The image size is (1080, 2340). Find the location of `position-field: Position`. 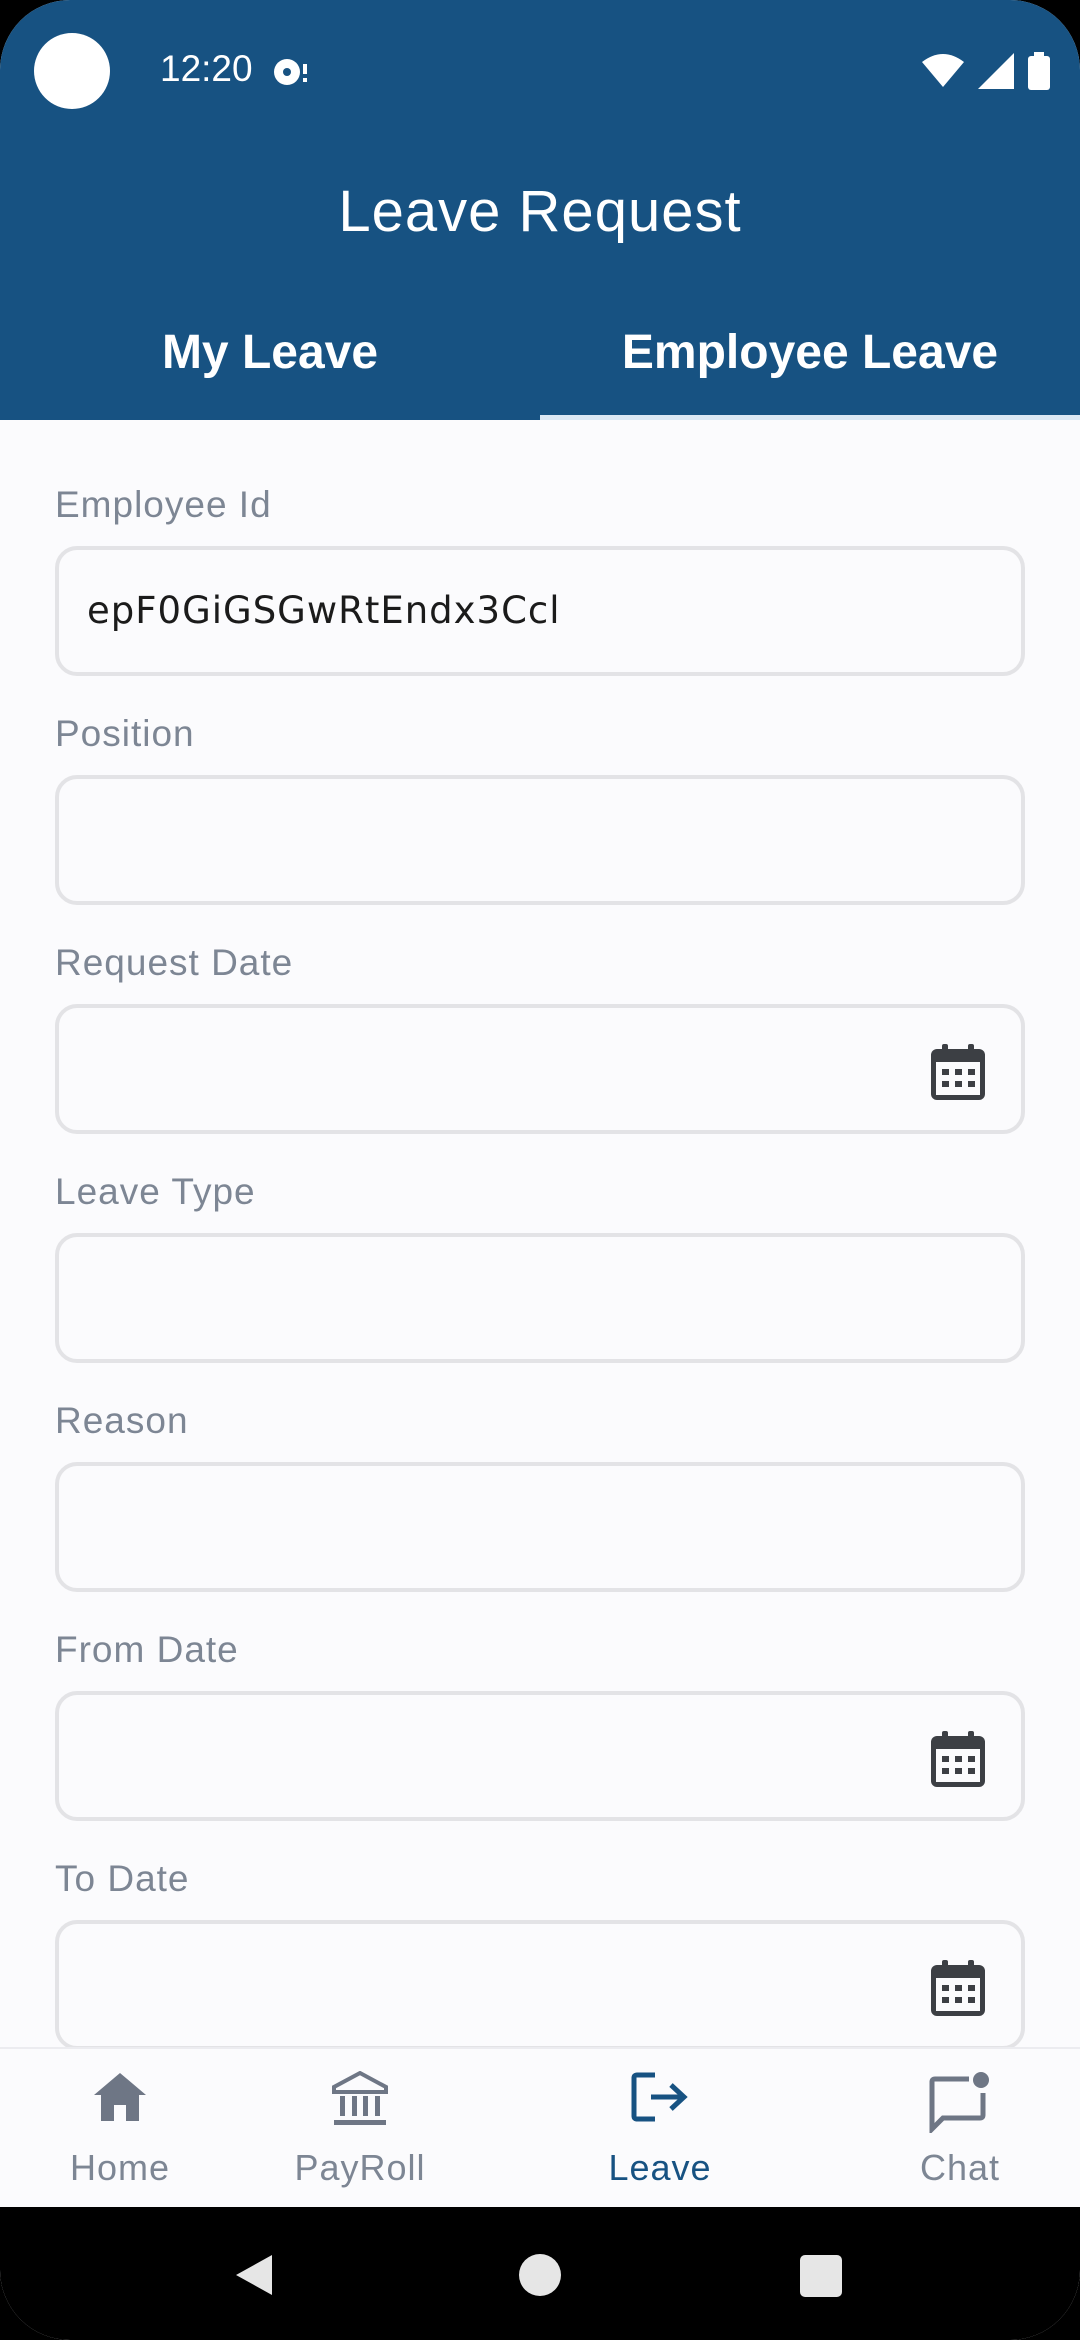

position-field: Position is located at coordinates (540, 777).